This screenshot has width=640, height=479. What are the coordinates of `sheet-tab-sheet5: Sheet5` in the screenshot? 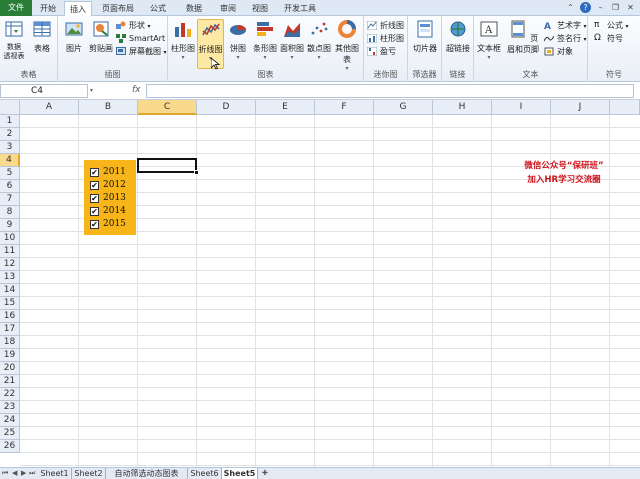 It's located at (240, 473).